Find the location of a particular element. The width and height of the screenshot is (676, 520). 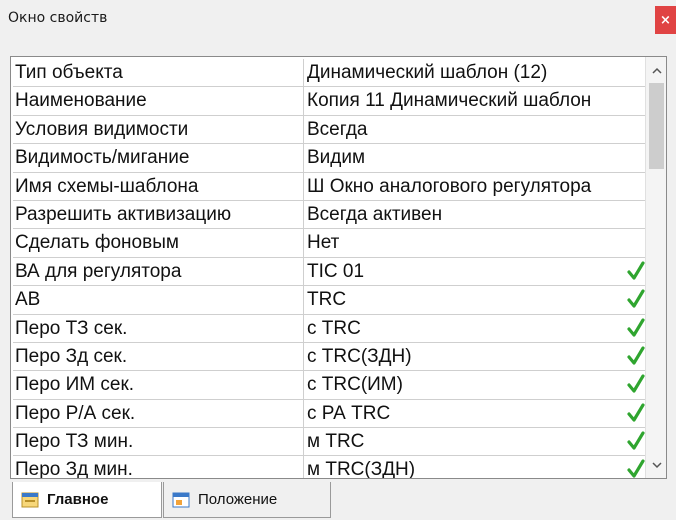

property-value: Динамический шаблон (12) is located at coordinates (476, 72).